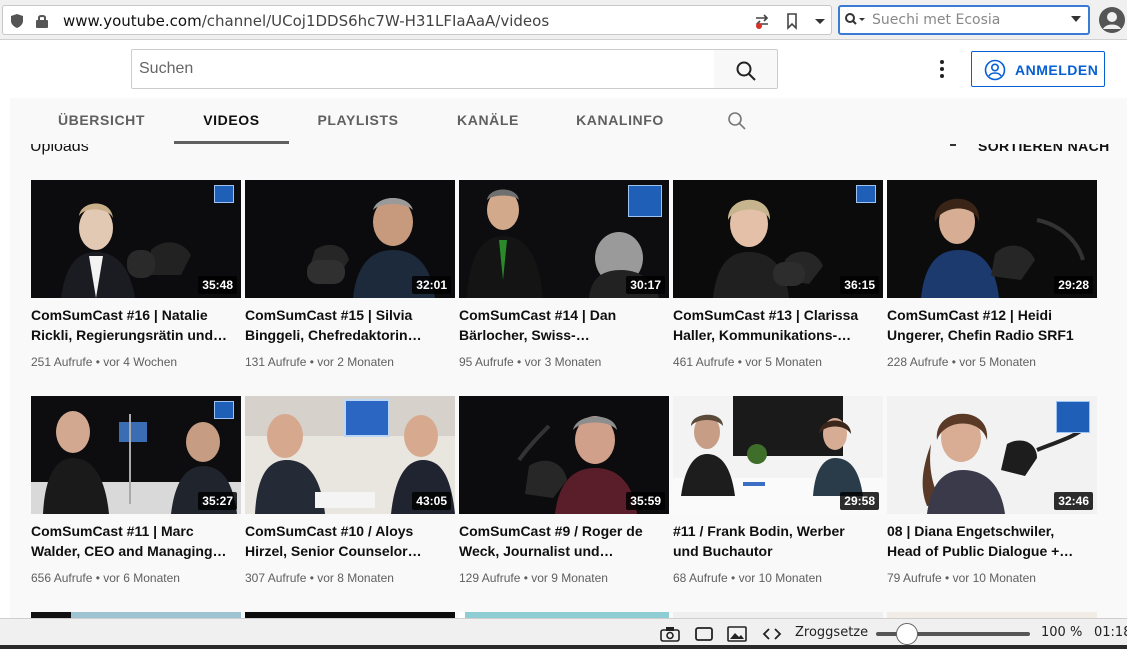  I want to click on channel-search-icon, so click(737, 121).